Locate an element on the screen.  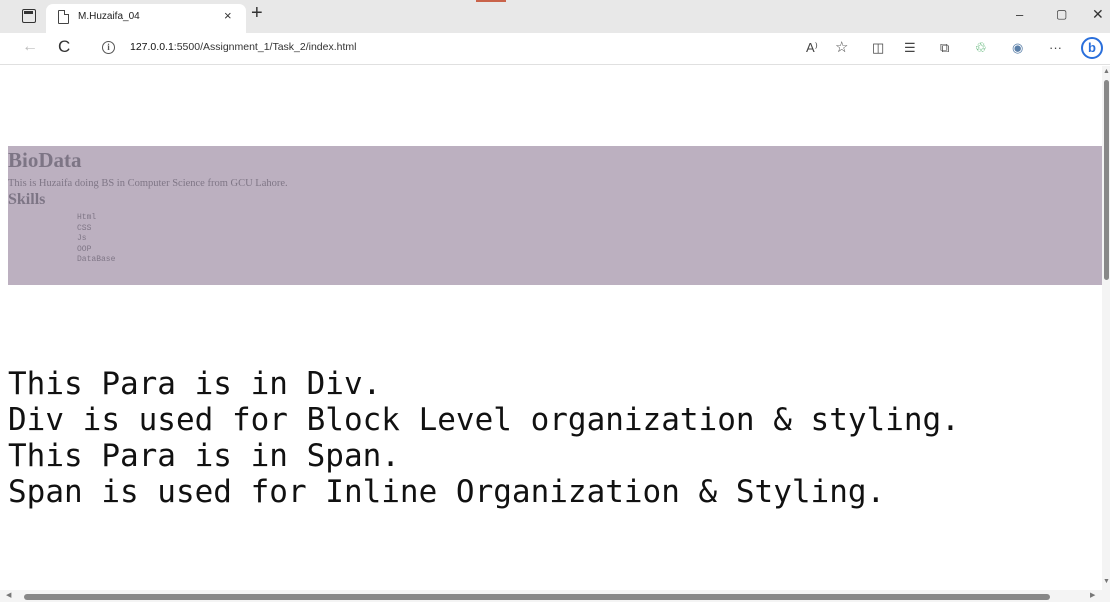
tab-title: M.Huzaifa_04 is located at coordinates (109, 16).